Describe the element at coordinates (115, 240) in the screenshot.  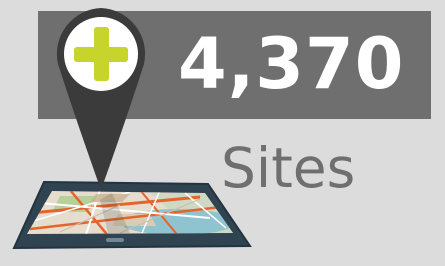
I see `phone-home-button` at that location.